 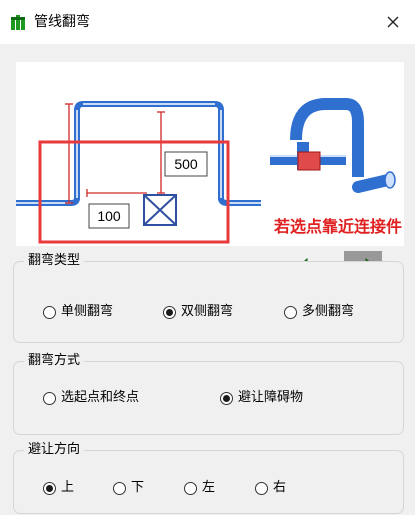 I want to click on hint-label: 若选点靠近连接件, so click(x=337, y=226).